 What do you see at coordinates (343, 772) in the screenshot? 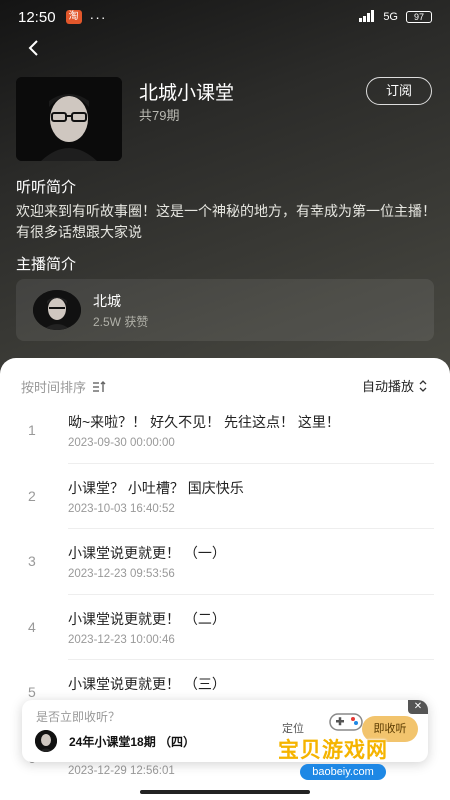
I see `watermark-url: baobeiy.com` at bounding box center [343, 772].